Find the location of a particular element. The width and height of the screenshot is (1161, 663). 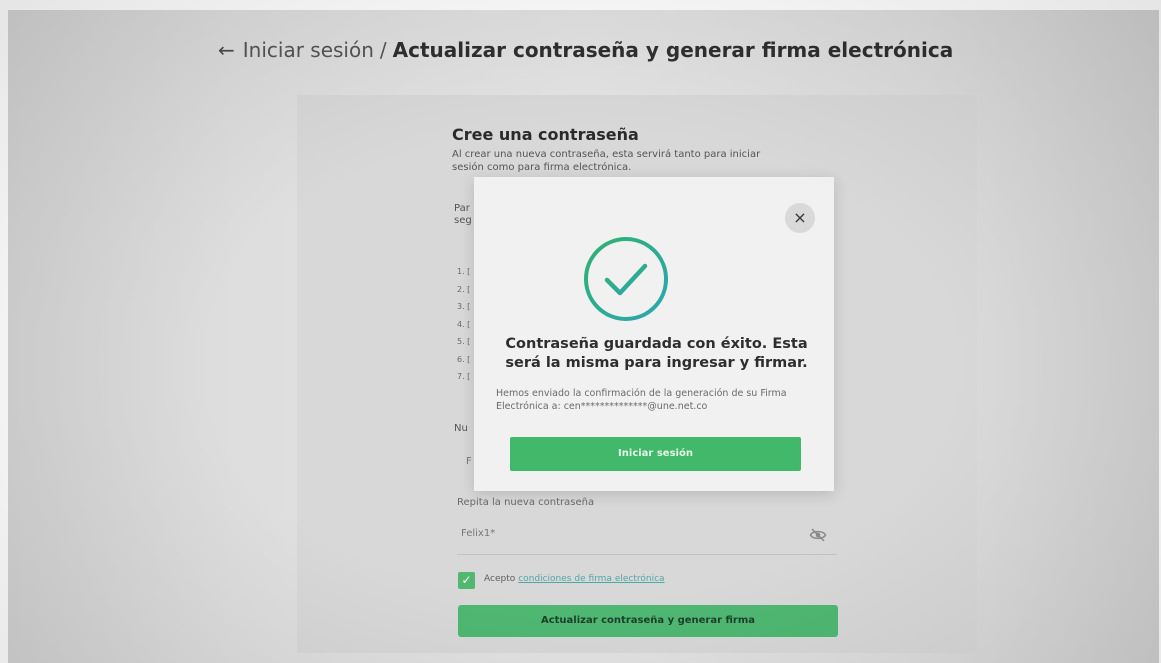

terms-text: Acepto condiciones de firma electrónica is located at coordinates (574, 579).